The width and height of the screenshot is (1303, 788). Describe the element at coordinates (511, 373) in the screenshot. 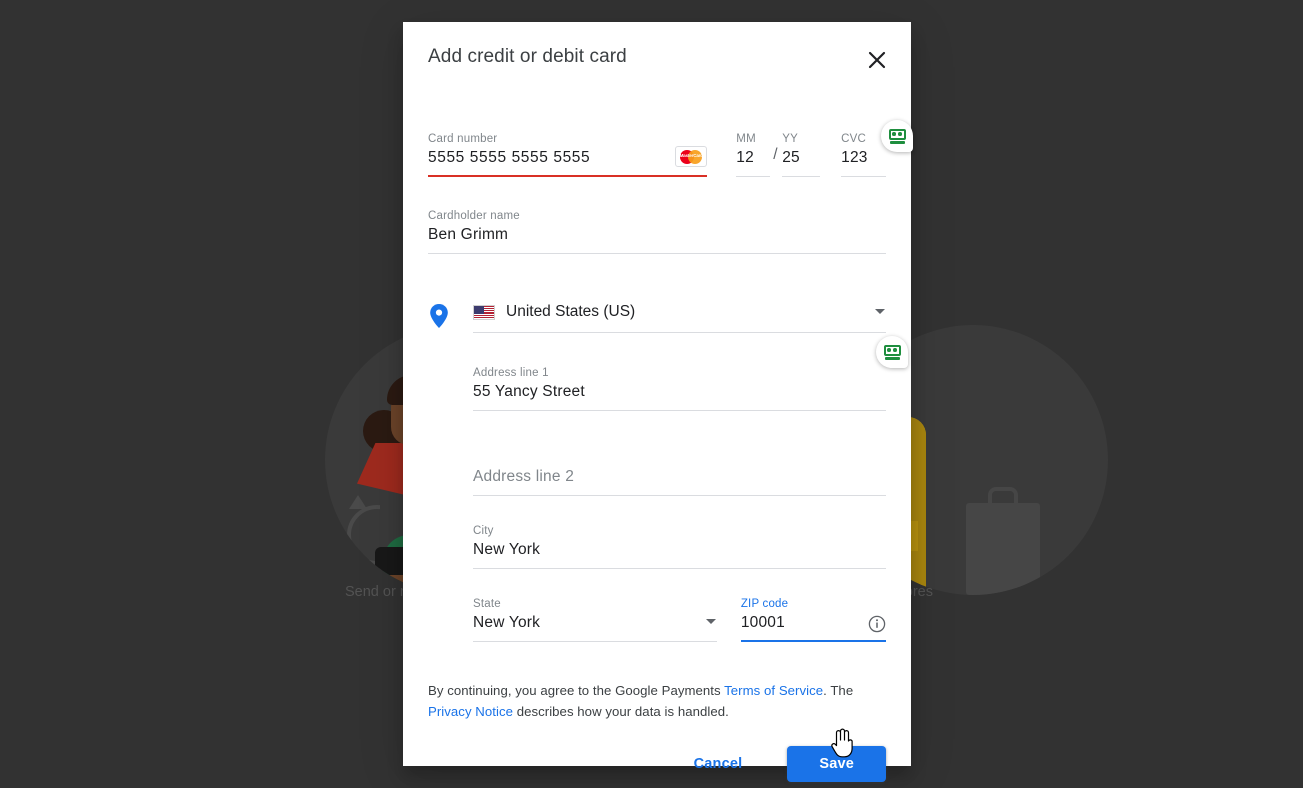

I see `address-line1-label: Address line 1` at that location.